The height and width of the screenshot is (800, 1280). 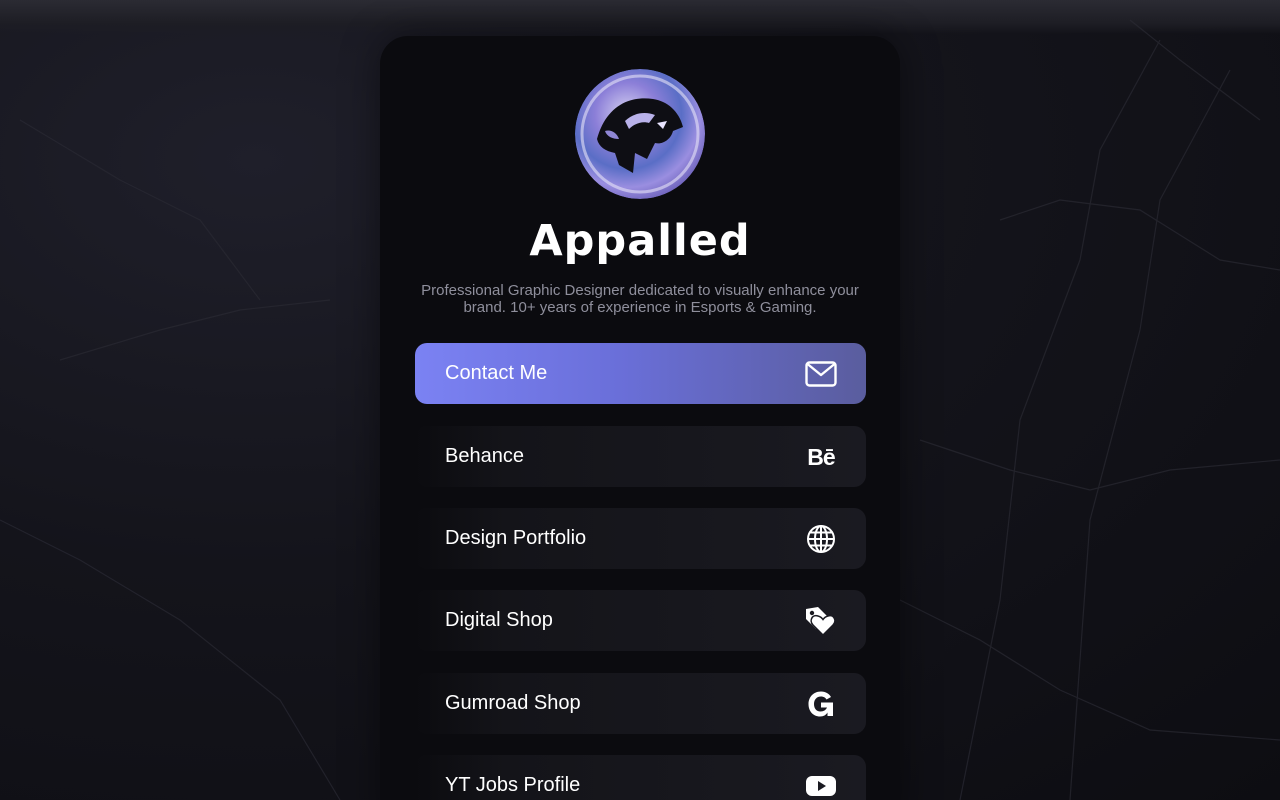 I want to click on globe-icon, so click(x=821, y=539).